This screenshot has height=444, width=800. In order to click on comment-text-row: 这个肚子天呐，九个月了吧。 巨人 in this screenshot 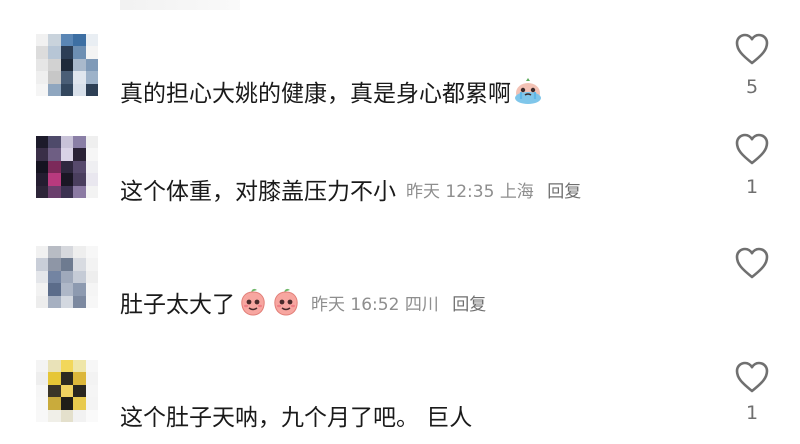, I will do `click(296, 415)`.